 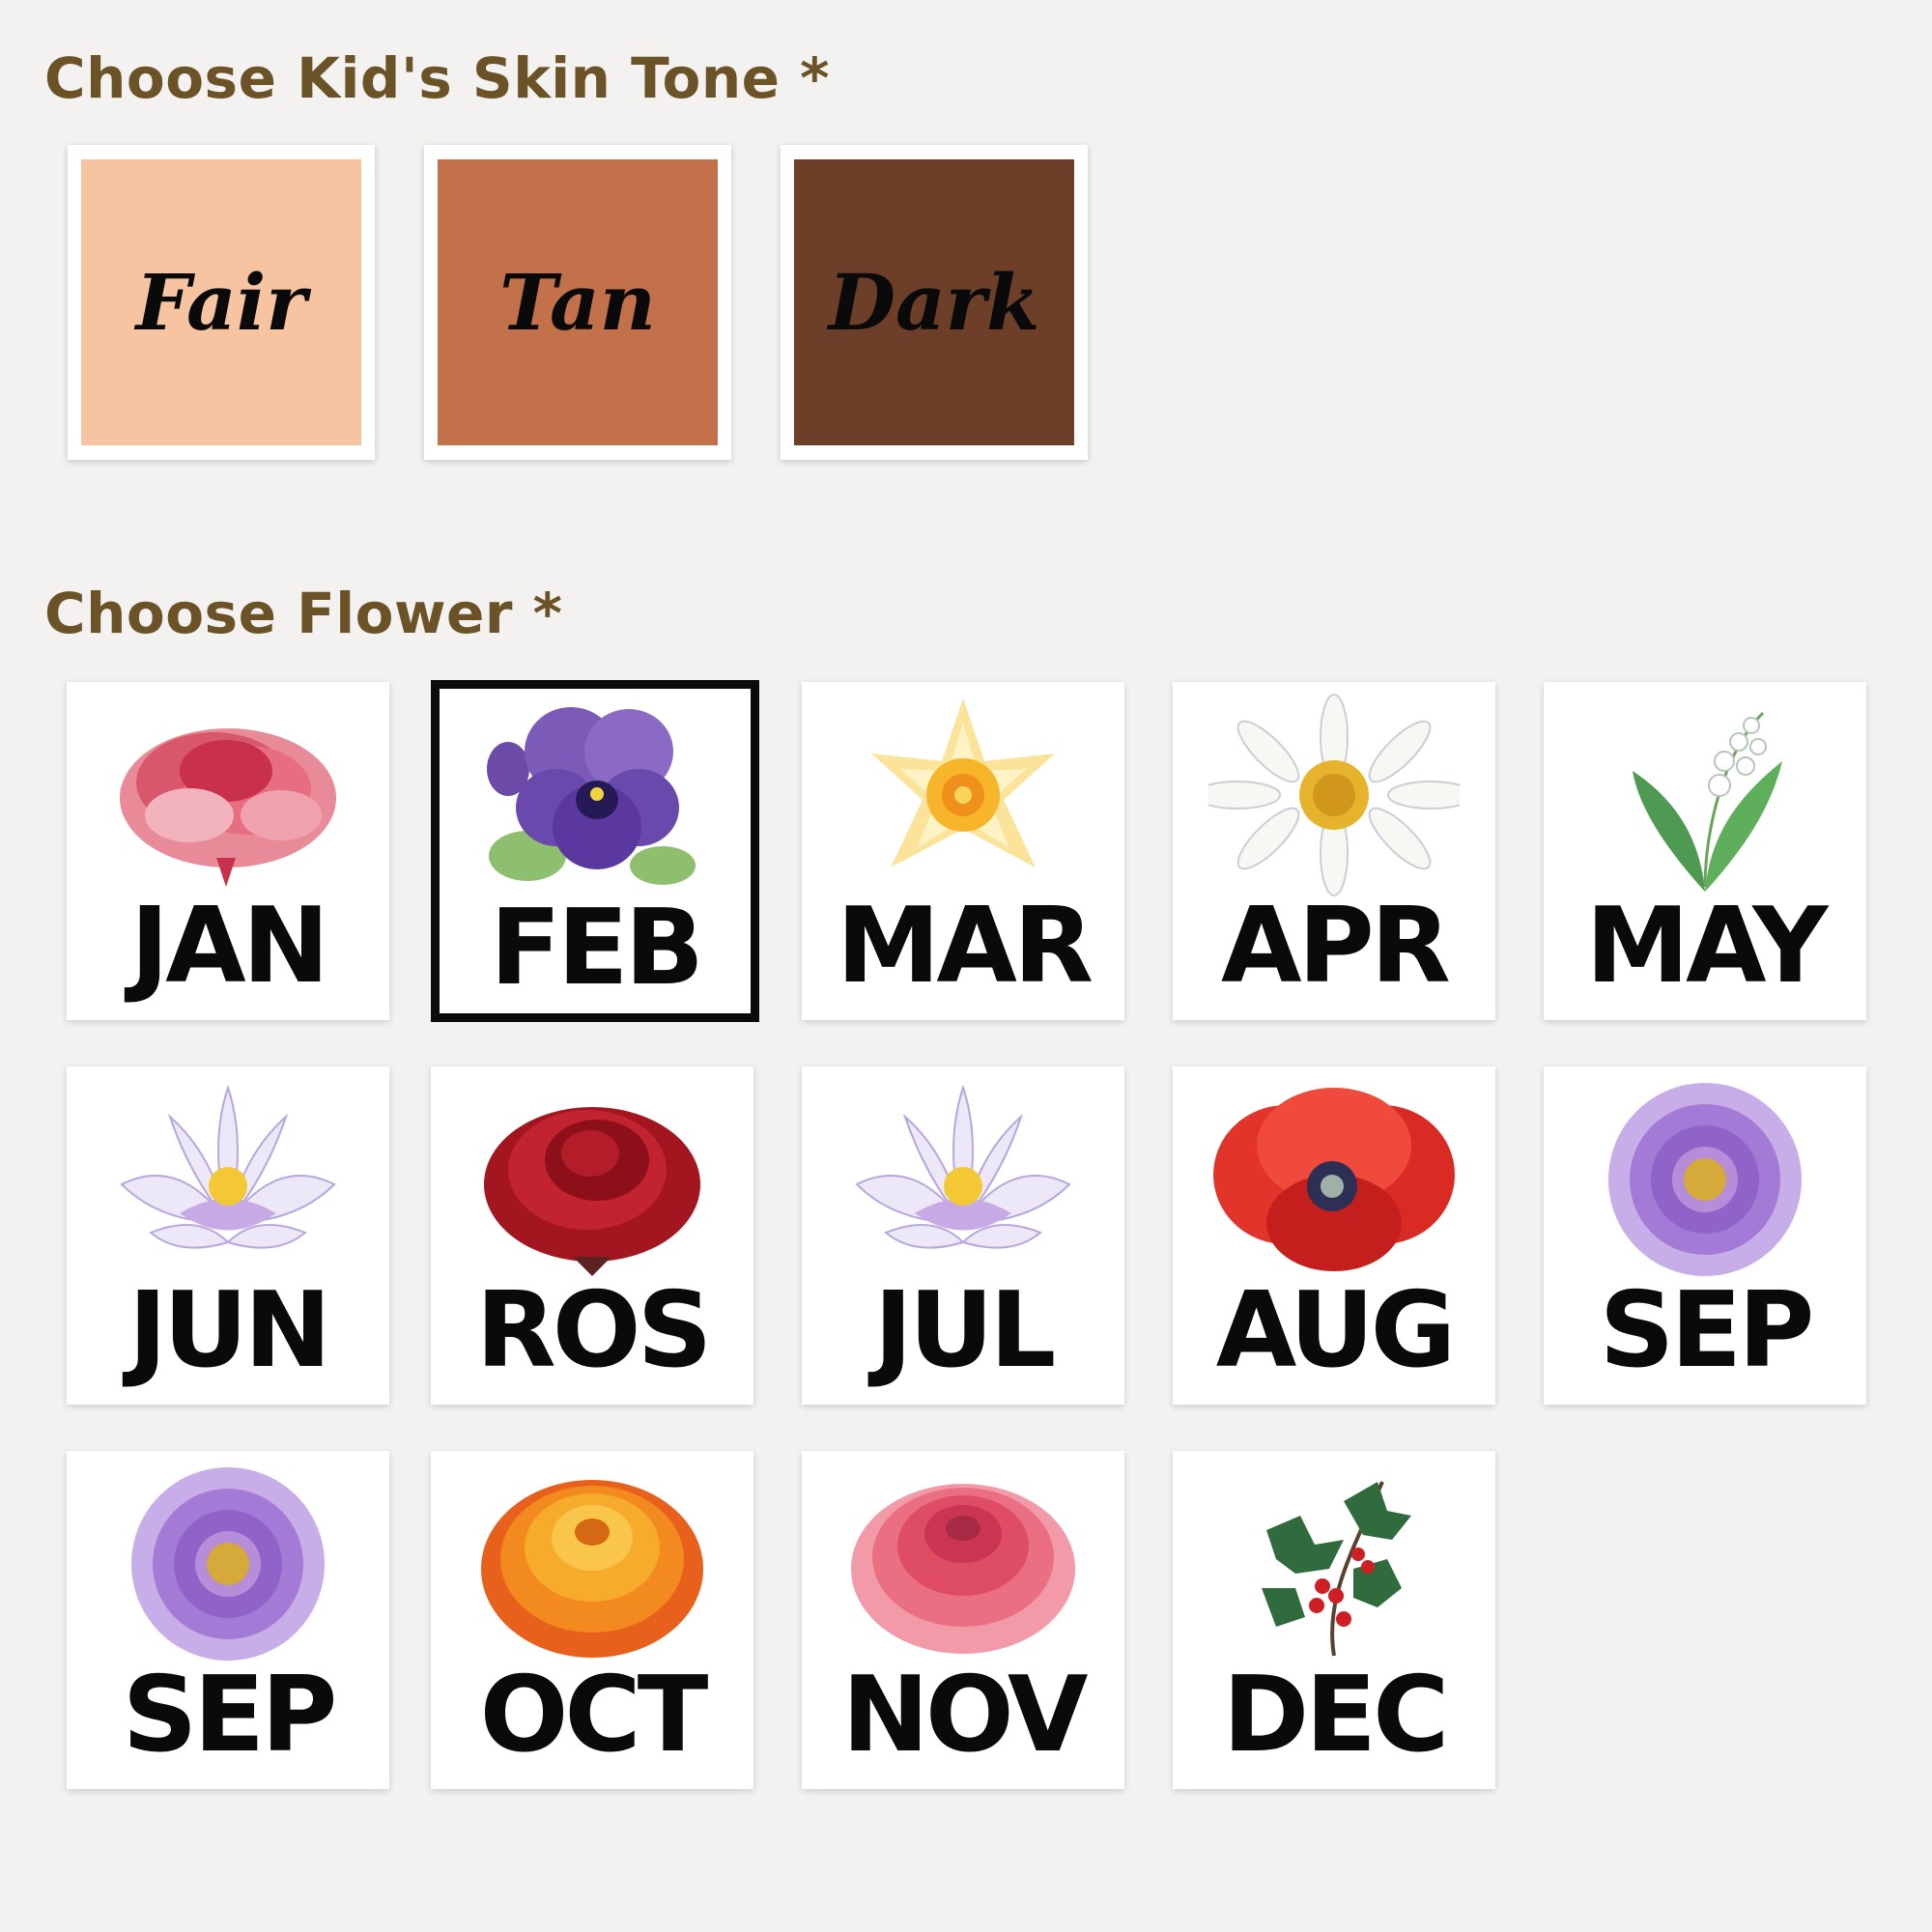 I want to click on skin-tone-tan-swatch: Tan, so click(x=578, y=302).